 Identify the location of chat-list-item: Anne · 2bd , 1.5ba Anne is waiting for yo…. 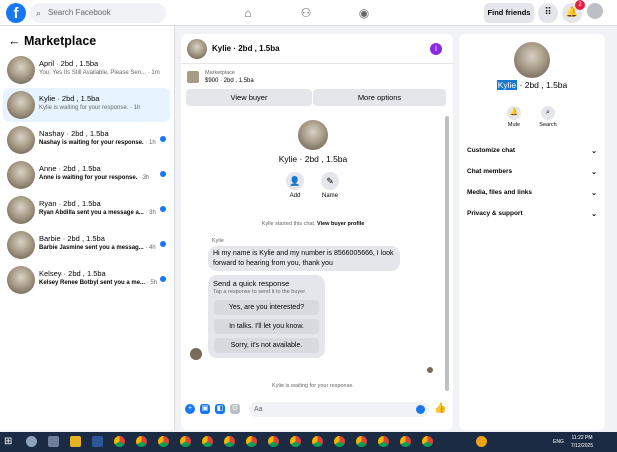
(86, 175).